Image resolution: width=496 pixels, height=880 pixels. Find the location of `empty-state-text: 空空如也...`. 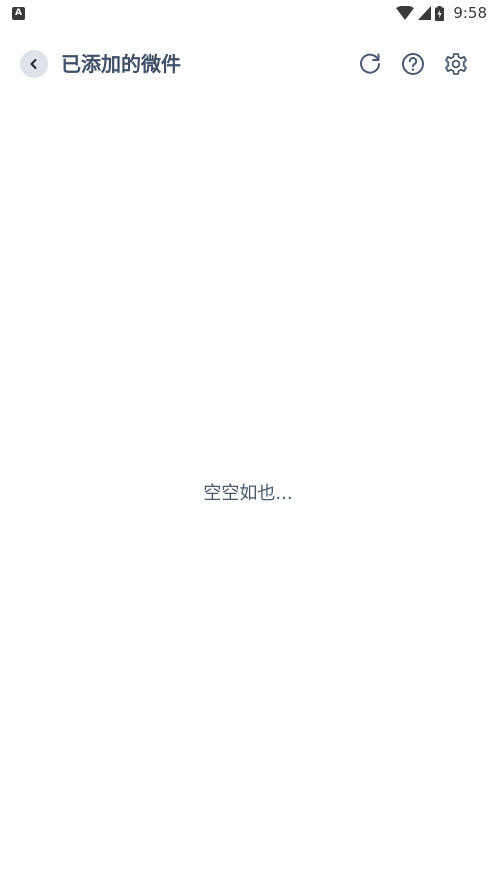

empty-state-text: 空空如也... is located at coordinates (248, 493).